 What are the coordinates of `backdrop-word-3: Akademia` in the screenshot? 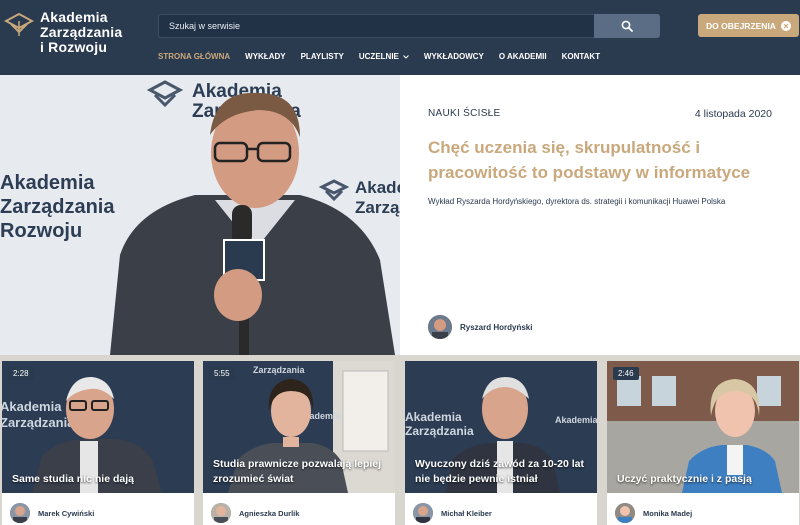 It's located at (47, 183).